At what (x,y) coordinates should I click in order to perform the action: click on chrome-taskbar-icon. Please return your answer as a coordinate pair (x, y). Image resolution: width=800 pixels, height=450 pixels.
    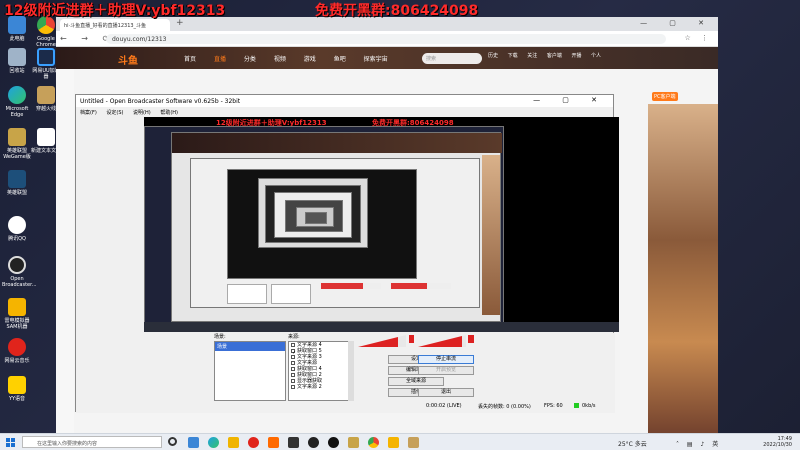
    Looking at the image, I should click on (373, 442).